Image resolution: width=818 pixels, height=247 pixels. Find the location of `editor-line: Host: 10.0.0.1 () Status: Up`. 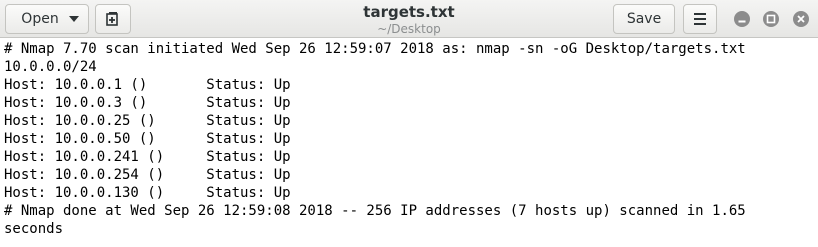

editor-line: Host: 10.0.0.1 () Status: Up is located at coordinates (147, 85).